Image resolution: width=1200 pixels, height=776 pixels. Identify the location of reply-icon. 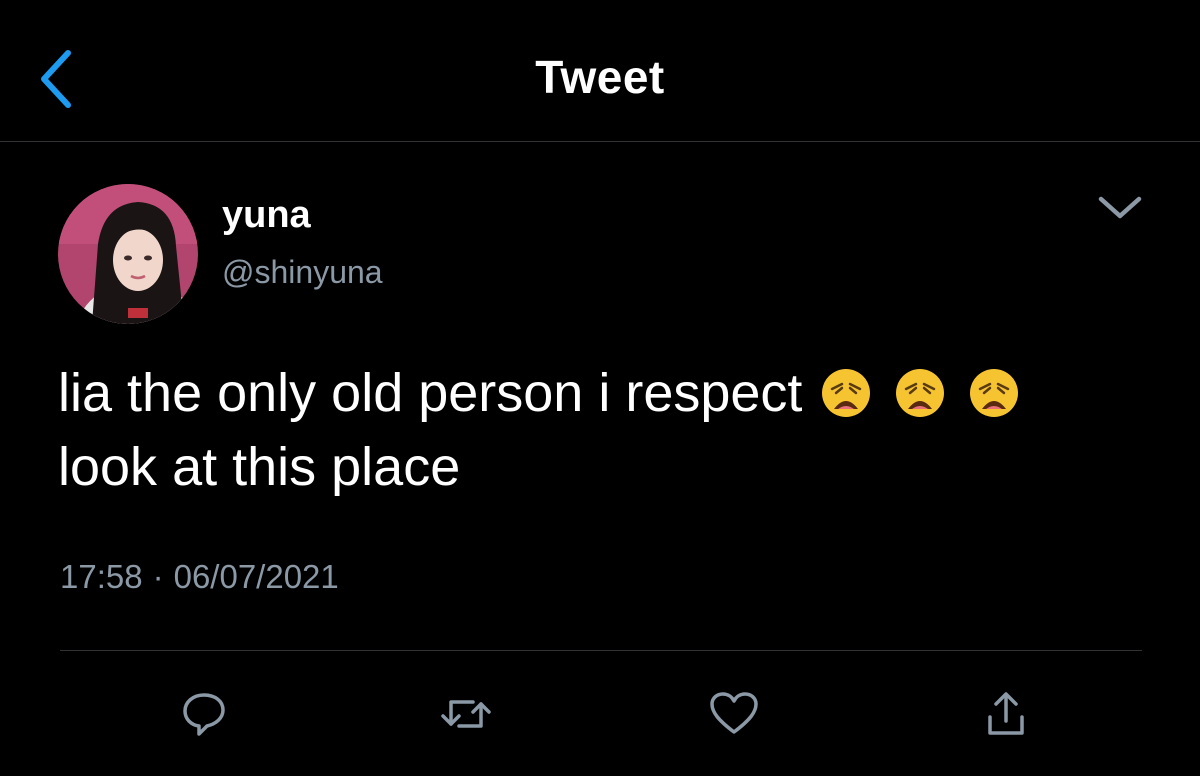
(204, 714).